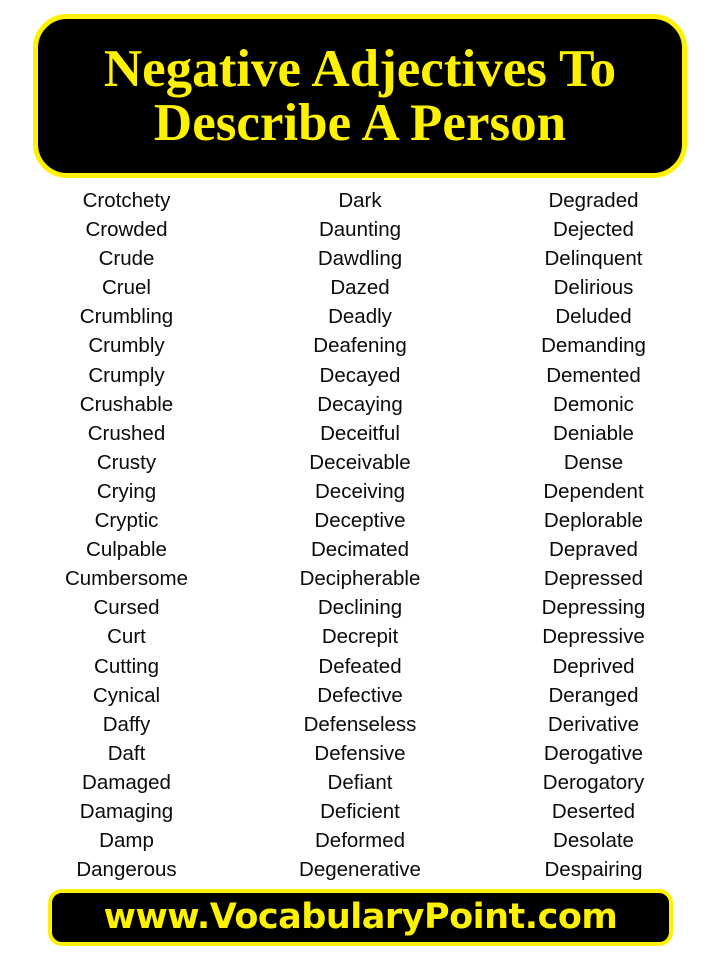  I want to click on word-item: Deniable, so click(593, 433).